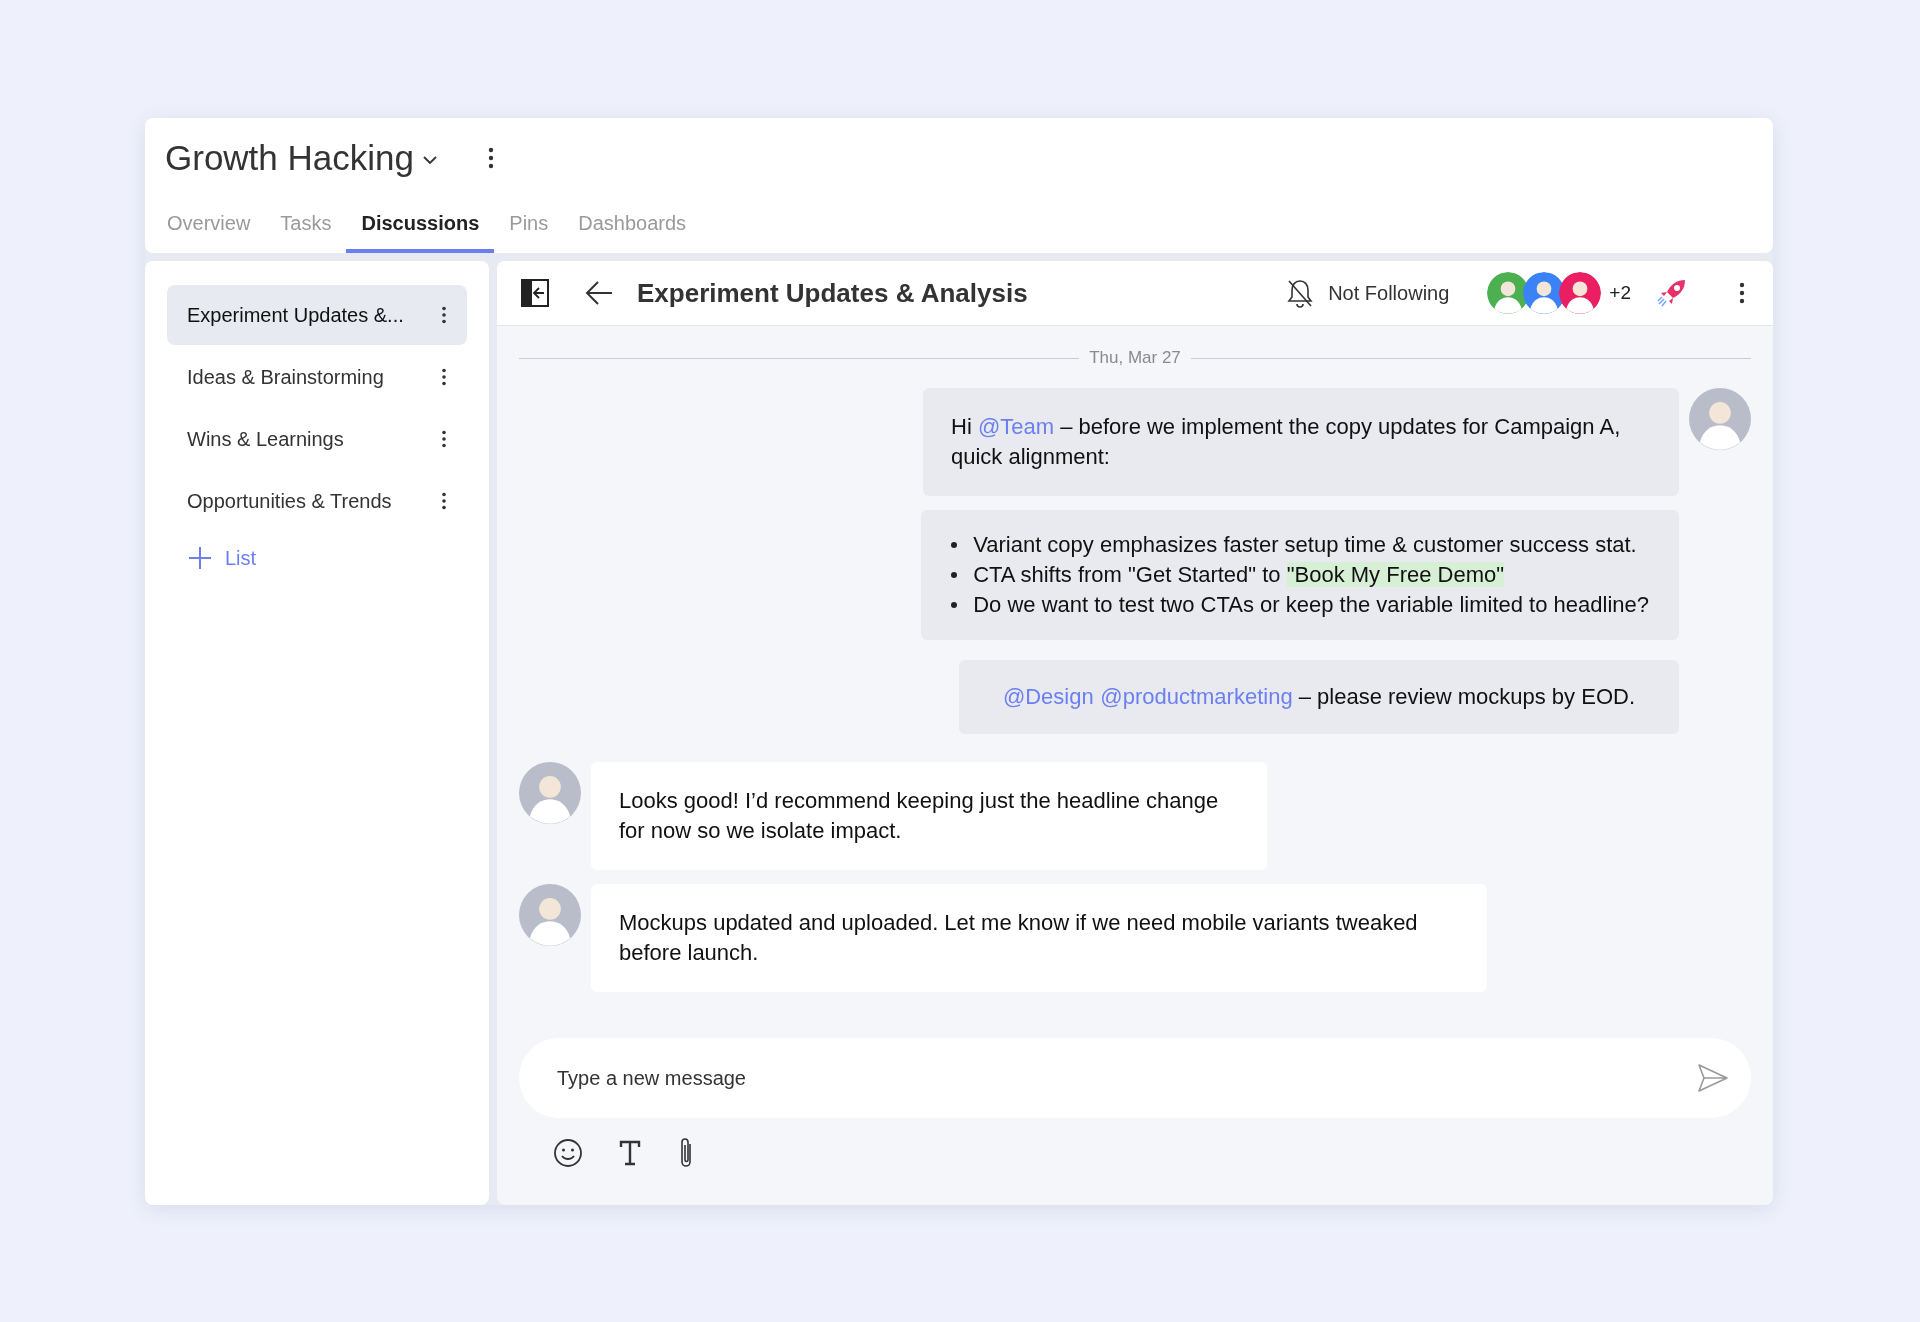 This screenshot has width=1920, height=1322. I want to click on bell-off-icon, so click(1300, 293).